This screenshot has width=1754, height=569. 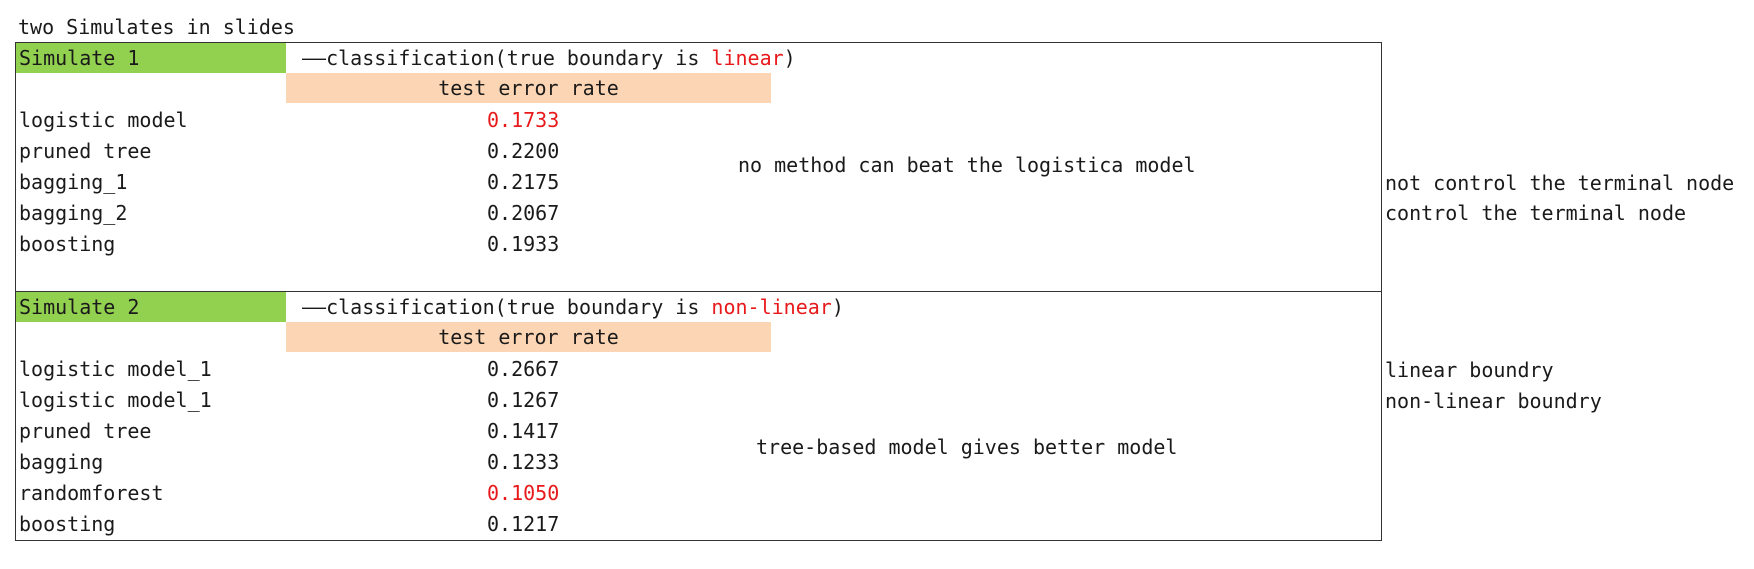 I want to click on subtitle-highlight: linear, so click(x=747, y=58).